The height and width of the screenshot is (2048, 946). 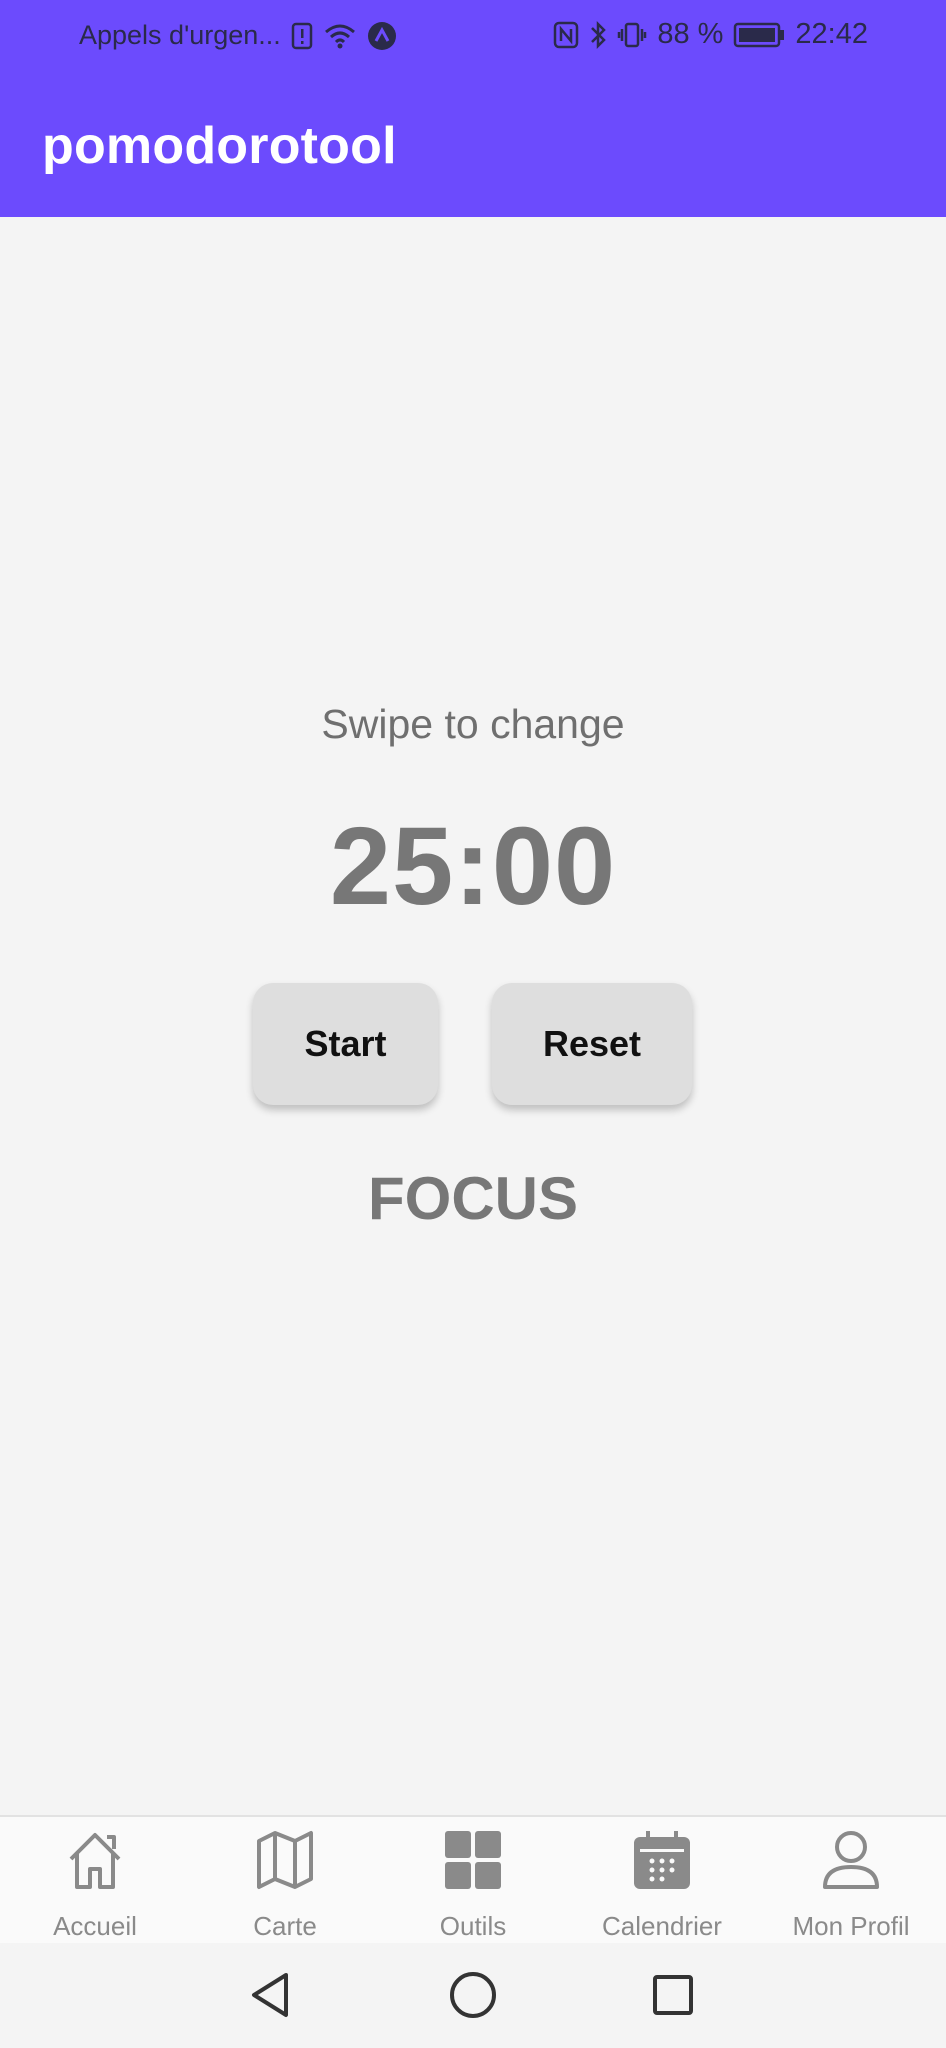 What do you see at coordinates (95, 1926) in the screenshot?
I see `nav-label-accueil: Accueil` at bounding box center [95, 1926].